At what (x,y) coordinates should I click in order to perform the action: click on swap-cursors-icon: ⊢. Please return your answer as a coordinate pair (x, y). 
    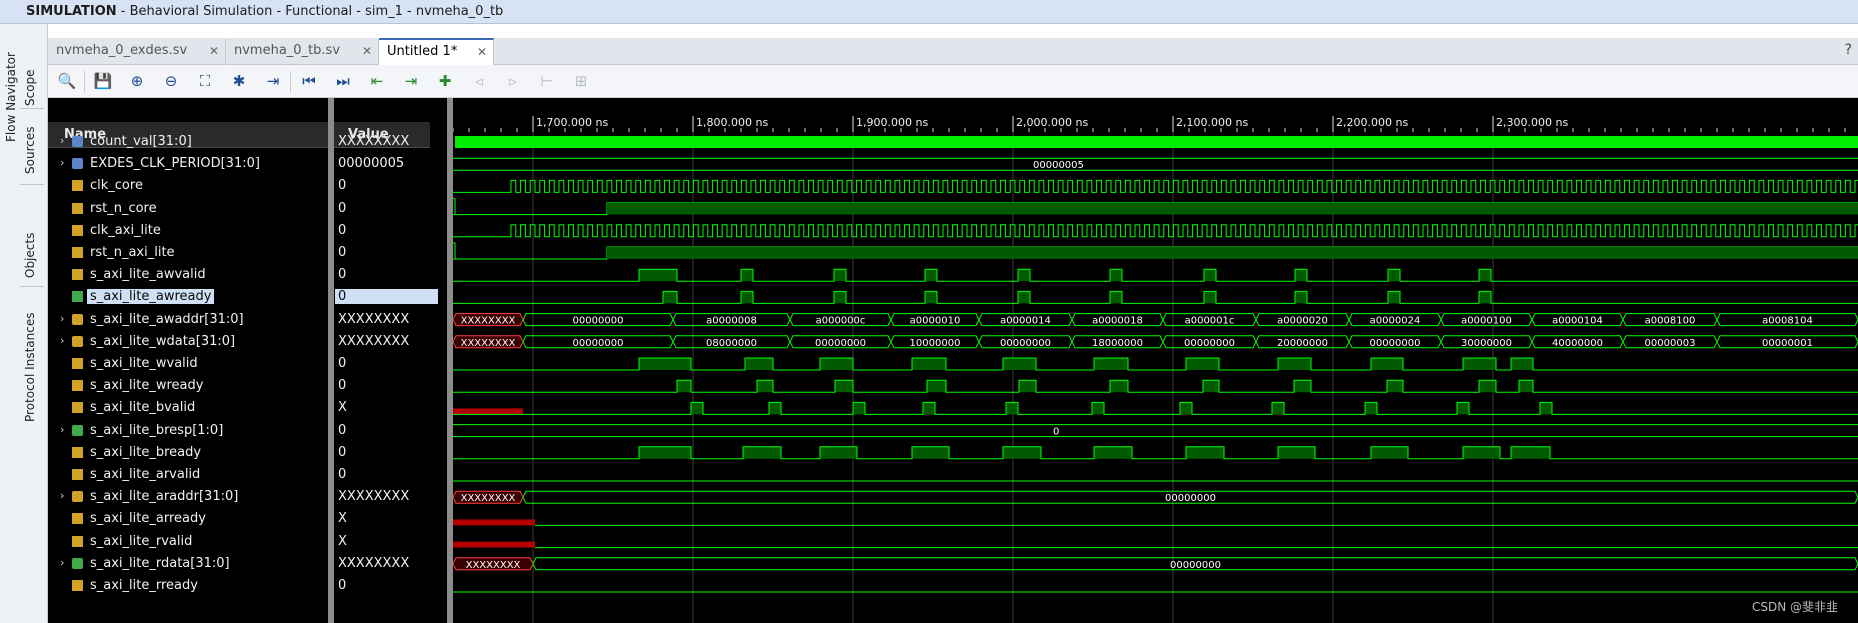
    Looking at the image, I should click on (547, 81).